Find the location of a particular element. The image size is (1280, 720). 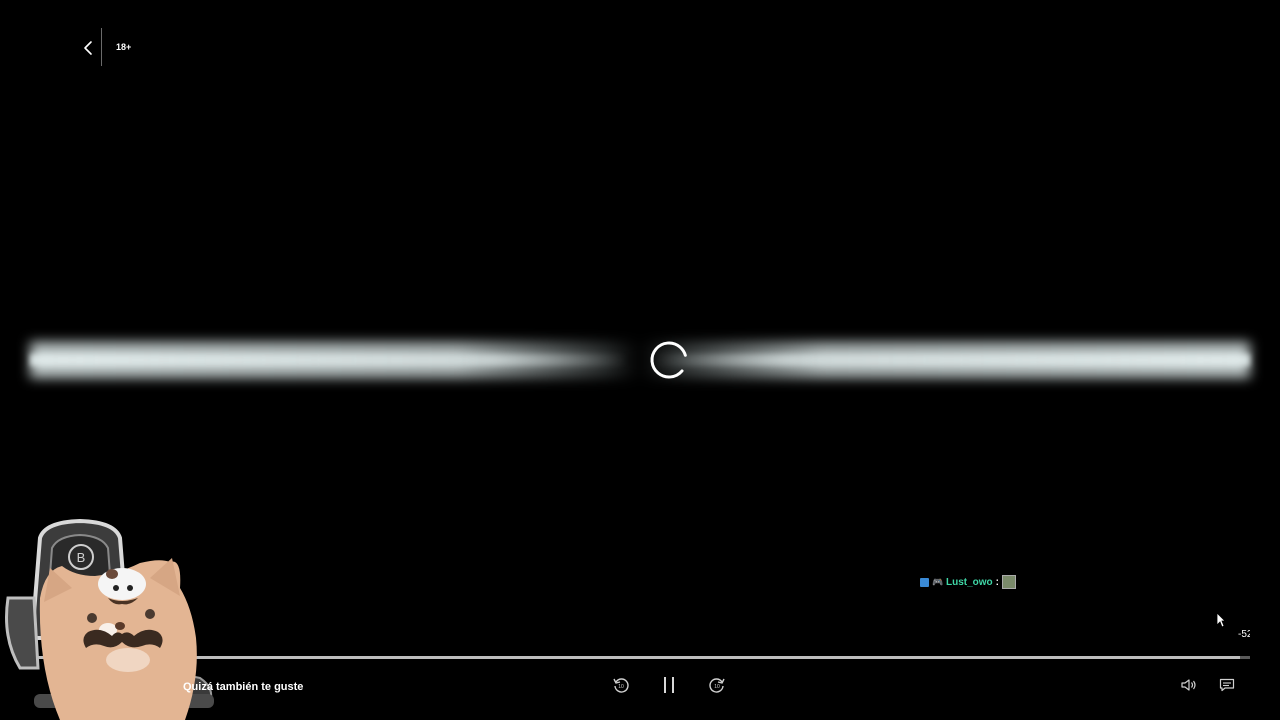

suggestions-button: Quizá también te guste is located at coordinates (243, 687).